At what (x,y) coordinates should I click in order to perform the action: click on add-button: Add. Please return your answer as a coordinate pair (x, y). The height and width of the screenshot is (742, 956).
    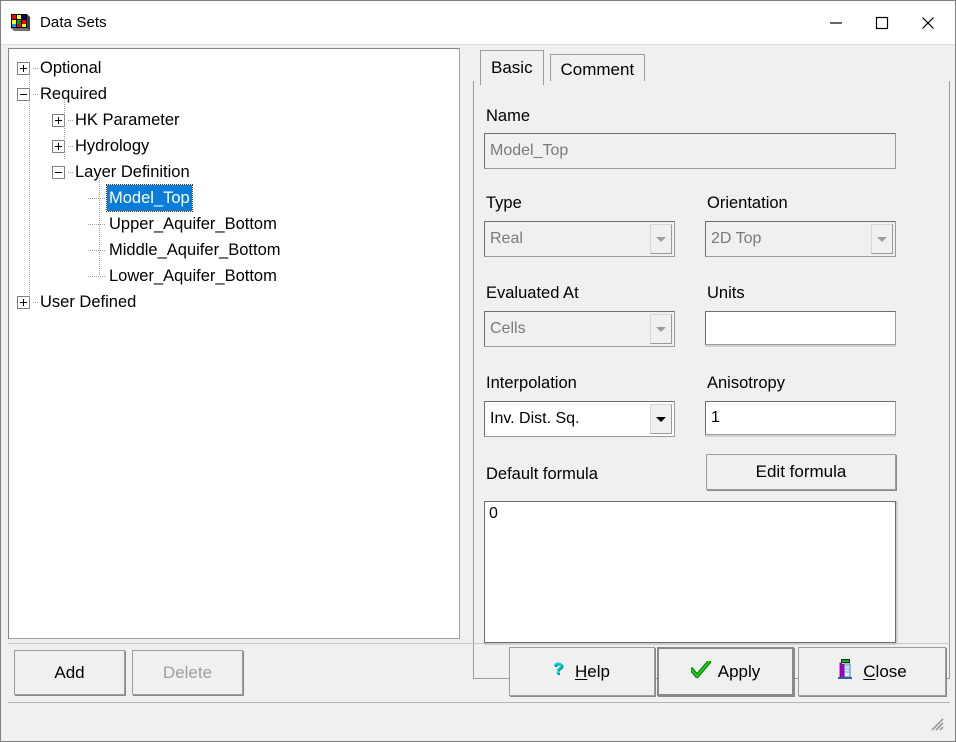
    Looking at the image, I should click on (69, 672).